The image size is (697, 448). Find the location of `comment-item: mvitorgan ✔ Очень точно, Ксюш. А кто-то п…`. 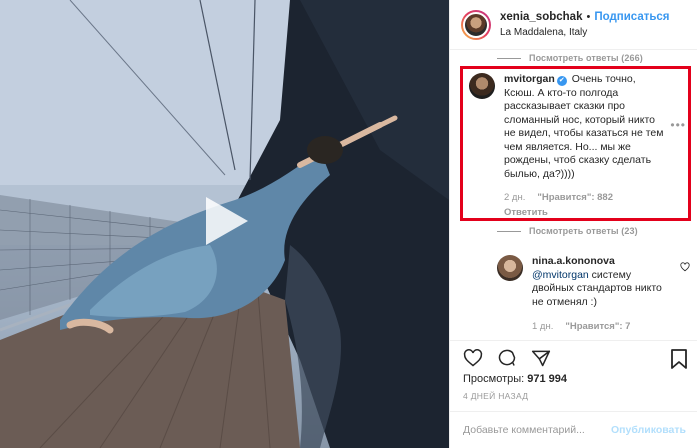

comment-item: mvitorgan ✔ Очень точно, Ксюш. А кто-то п… is located at coordinates (567, 146).